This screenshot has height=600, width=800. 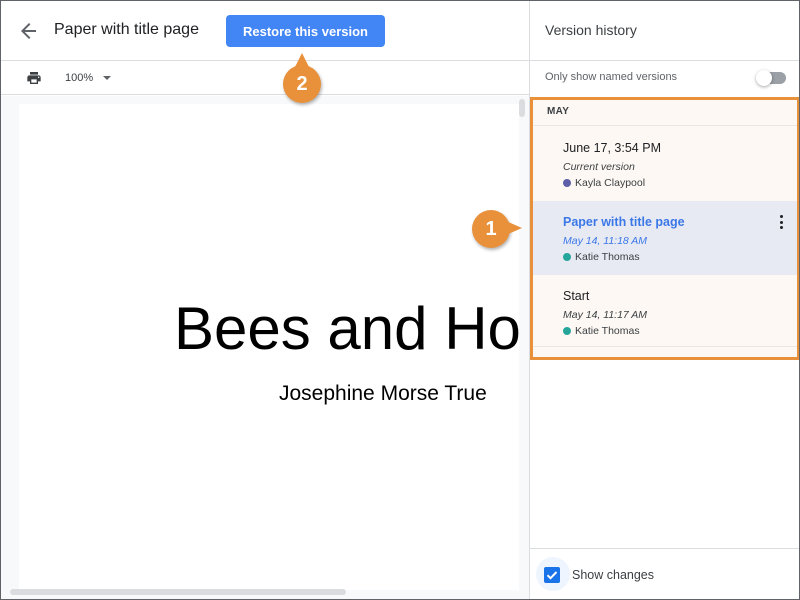 What do you see at coordinates (126, 29) in the screenshot?
I see `document-title: Paper with title page` at bounding box center [126, 29].